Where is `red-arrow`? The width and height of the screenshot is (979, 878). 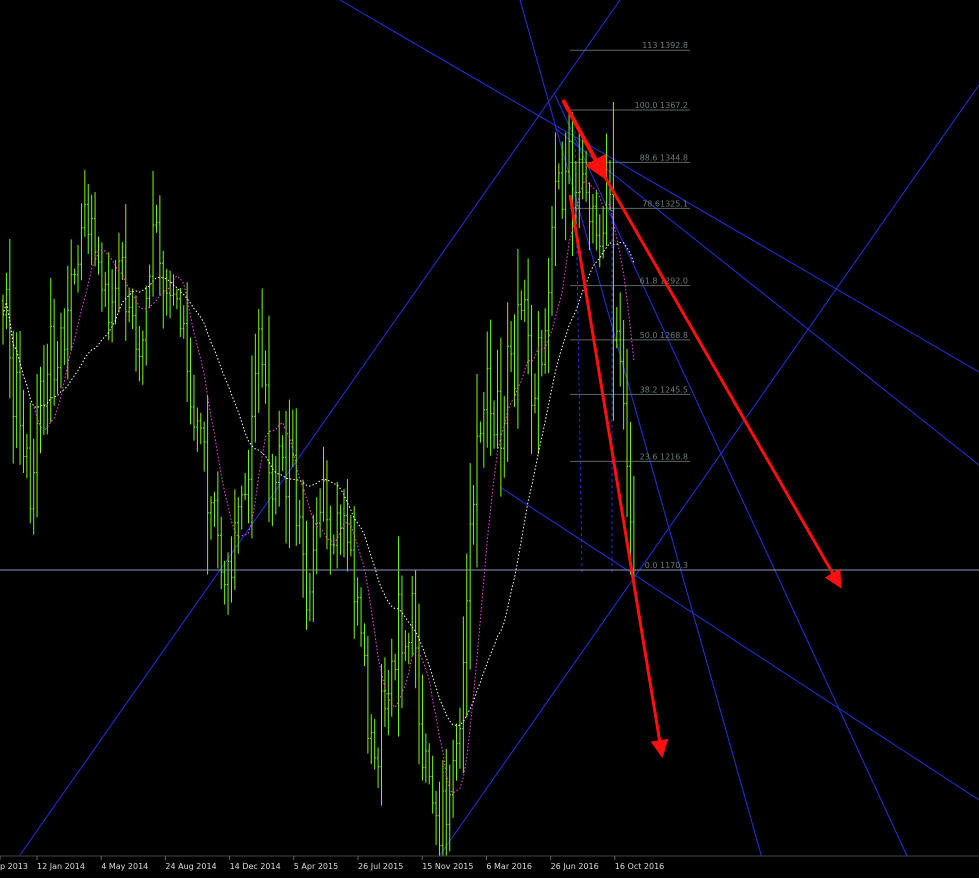
red-arrow is located at coordinates (722, 382).